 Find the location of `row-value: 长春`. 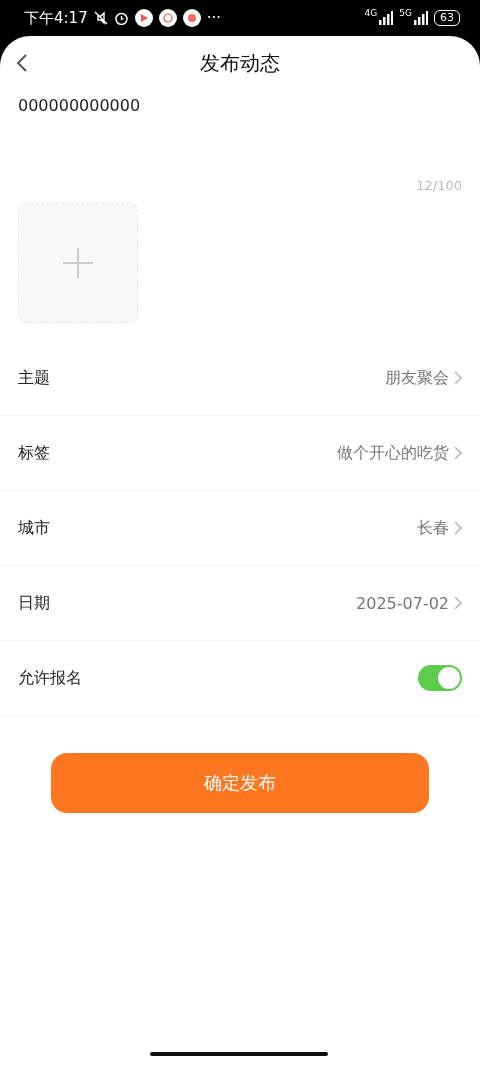

row-value: 长春 is located at coordinates (433, 528).